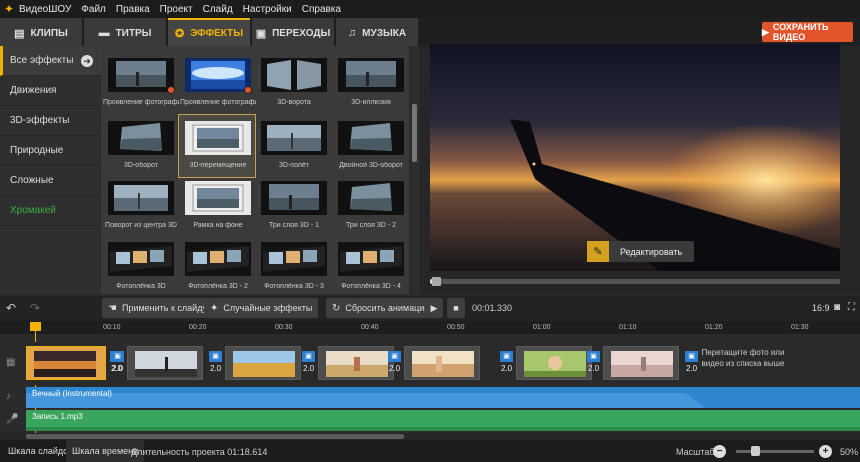 The height and width of the screenshot is (462, 860). What do you see at coordinates (93, 9) in the screenshot?
I see `menu-file: Файл` at bounding box center [93, 9].